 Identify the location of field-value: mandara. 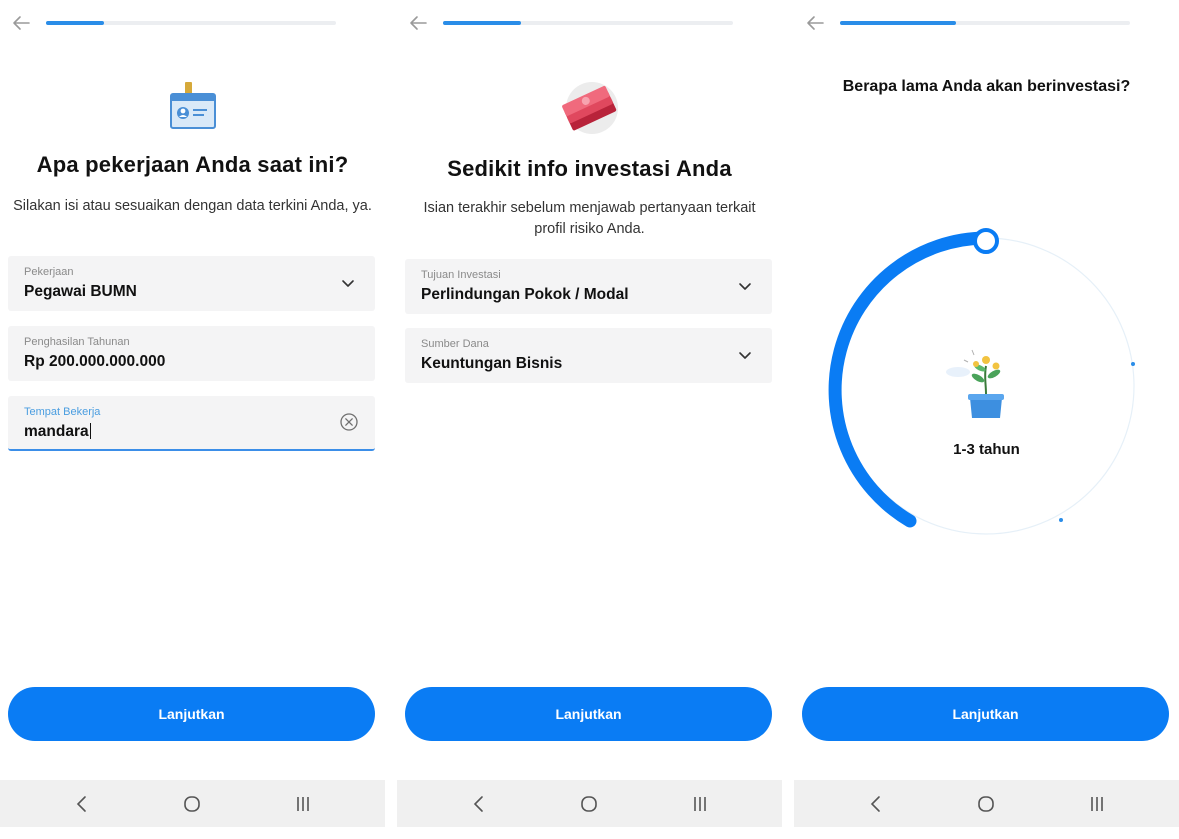
(58, 432).